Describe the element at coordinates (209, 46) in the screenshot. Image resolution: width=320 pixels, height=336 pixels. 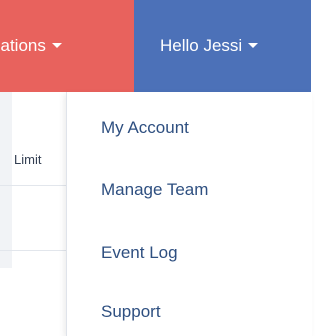
I see `nav-menu-user-label: Hello Jessi` at that location.